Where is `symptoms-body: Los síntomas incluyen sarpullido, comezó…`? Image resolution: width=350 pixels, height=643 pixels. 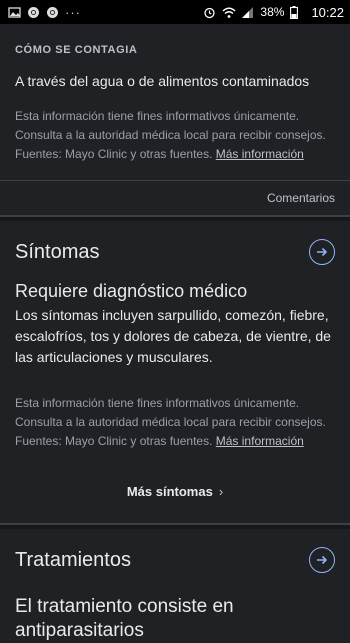
symptoms-body: Los síntomas incluyen sarpullido, comezó… is located at coordinates (173, 336).